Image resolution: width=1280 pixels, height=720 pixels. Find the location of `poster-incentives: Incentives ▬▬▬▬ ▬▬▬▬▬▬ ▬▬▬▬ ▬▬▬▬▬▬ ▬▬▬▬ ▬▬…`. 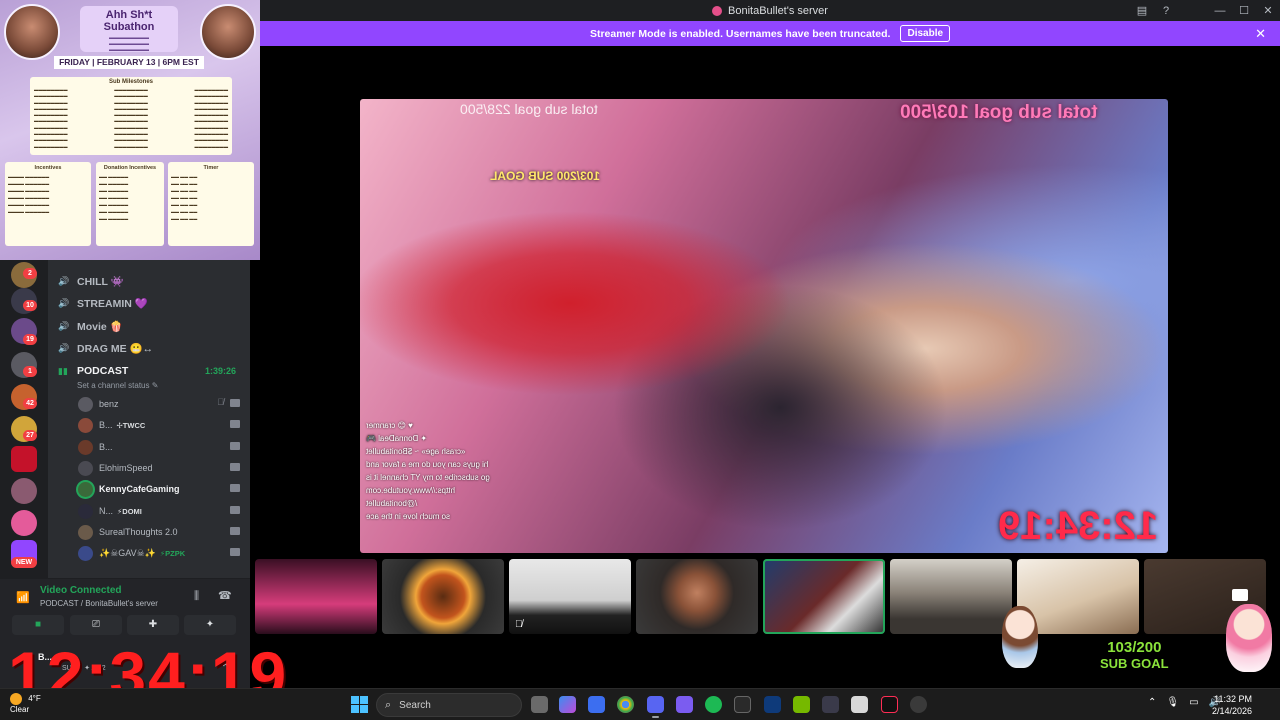

poster-incentives: Incentives ▬▬▬▬ ▬▬▬▬▬▬ ▬▬▬▬ ▬▬▬▬▬▬ ▬▬▬▬ ▬▬… is located at coordinates (48, 204).